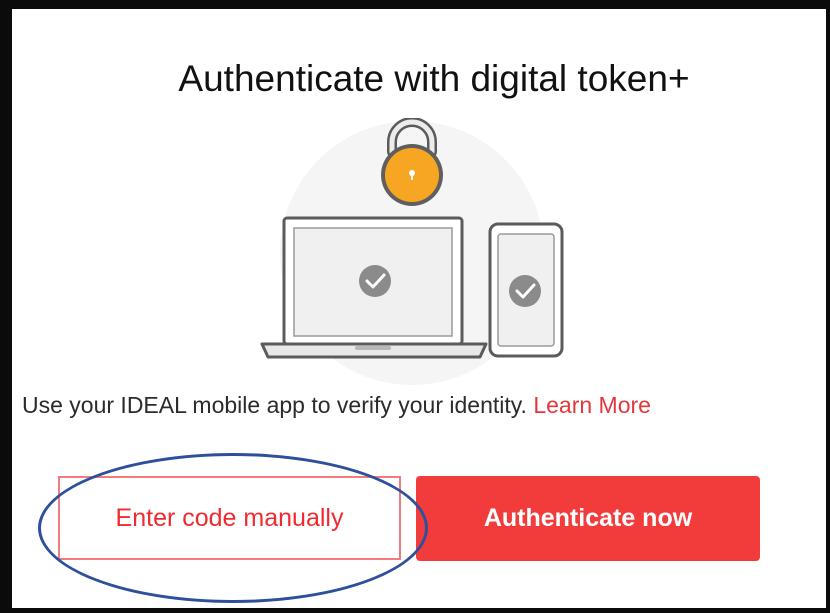 This screenshot has height=613, width=830. I want to click on learn-more-link: Learn More, so click(592, 405).